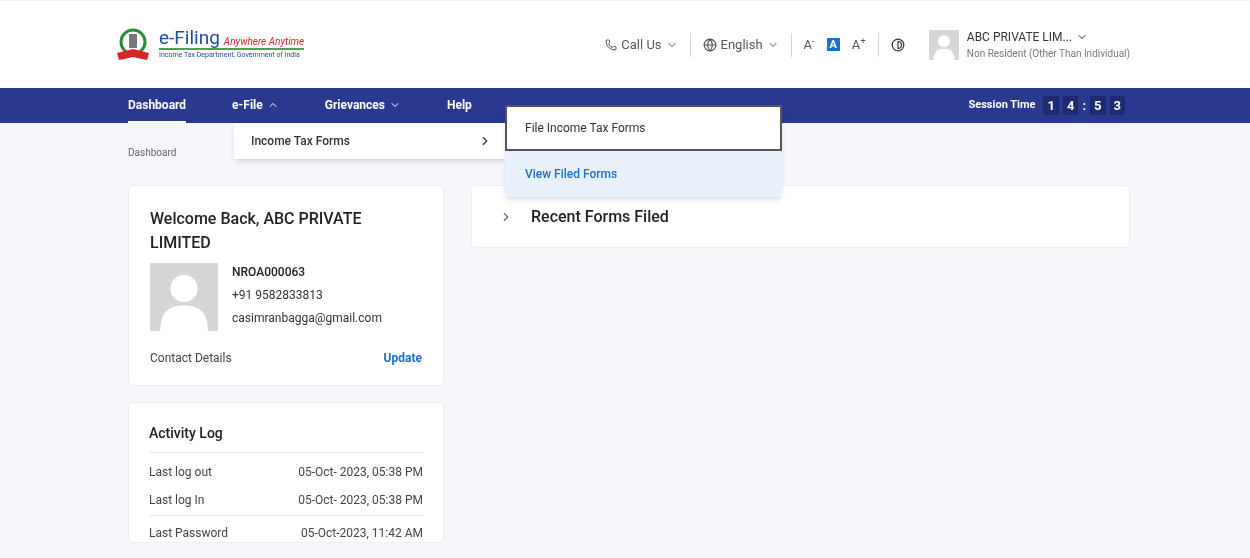 The height and width of the screenshot is (558, 1250). Describe the element at coordinates (186, 433) in the screenshot. I see `activity-log-heading: Activity Log` at that location.